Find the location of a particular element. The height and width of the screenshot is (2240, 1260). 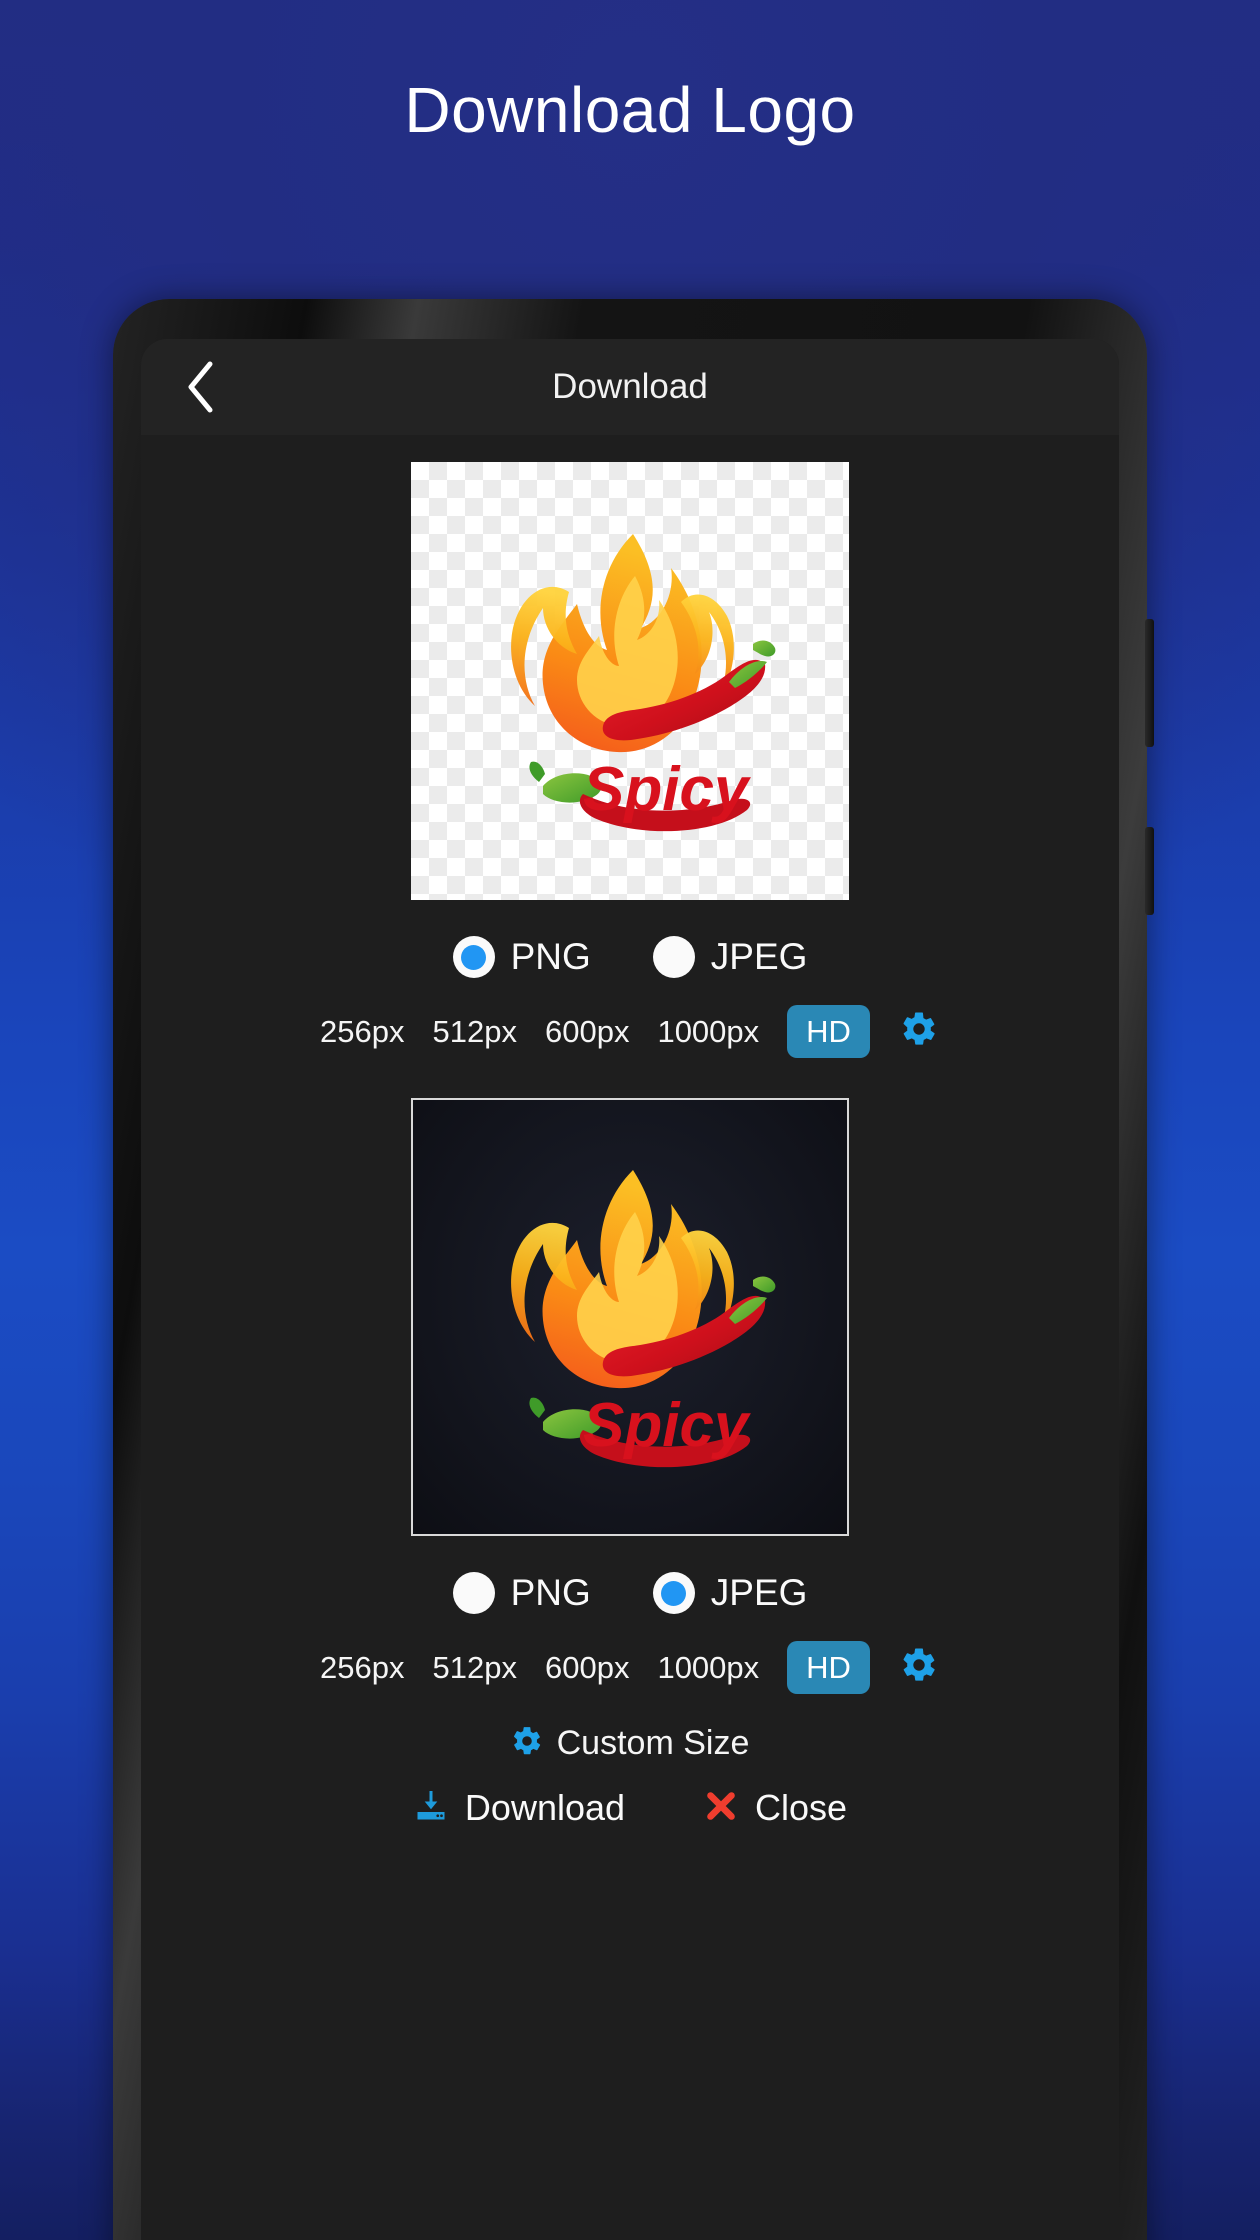

radio-png is located at coordinates (473, 957).